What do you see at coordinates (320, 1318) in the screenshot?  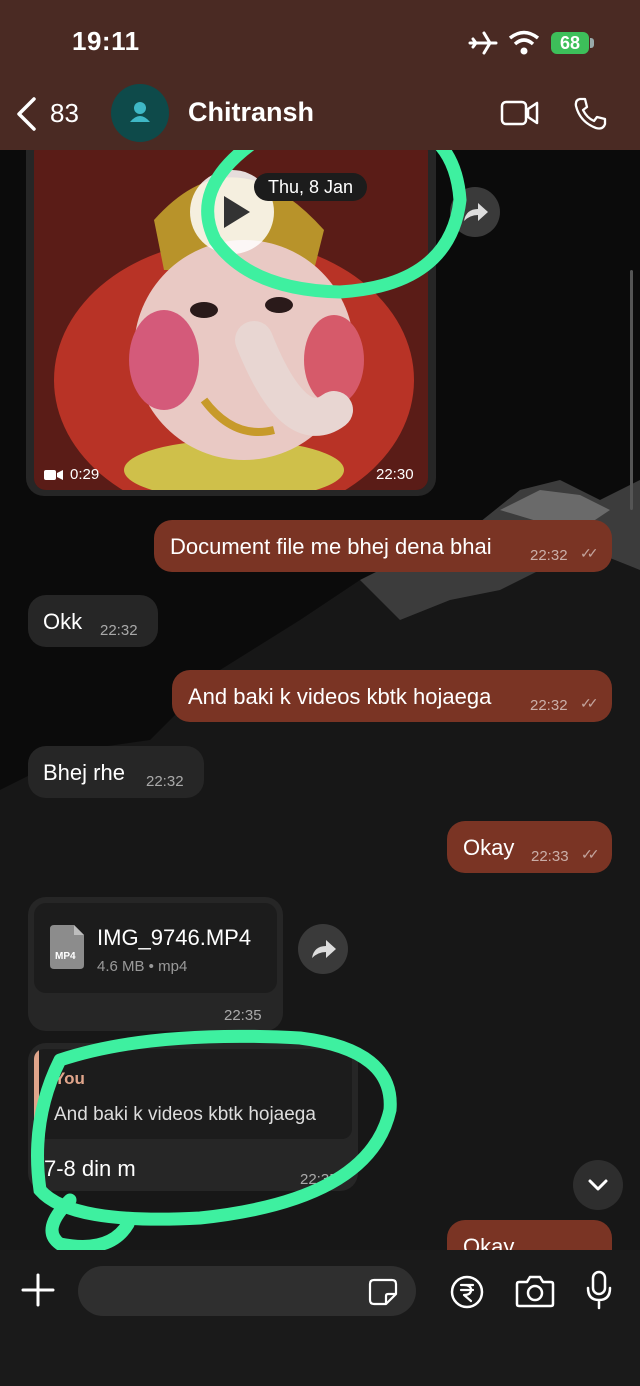 I see `composer-bar` at bounding box center [320, 1318].